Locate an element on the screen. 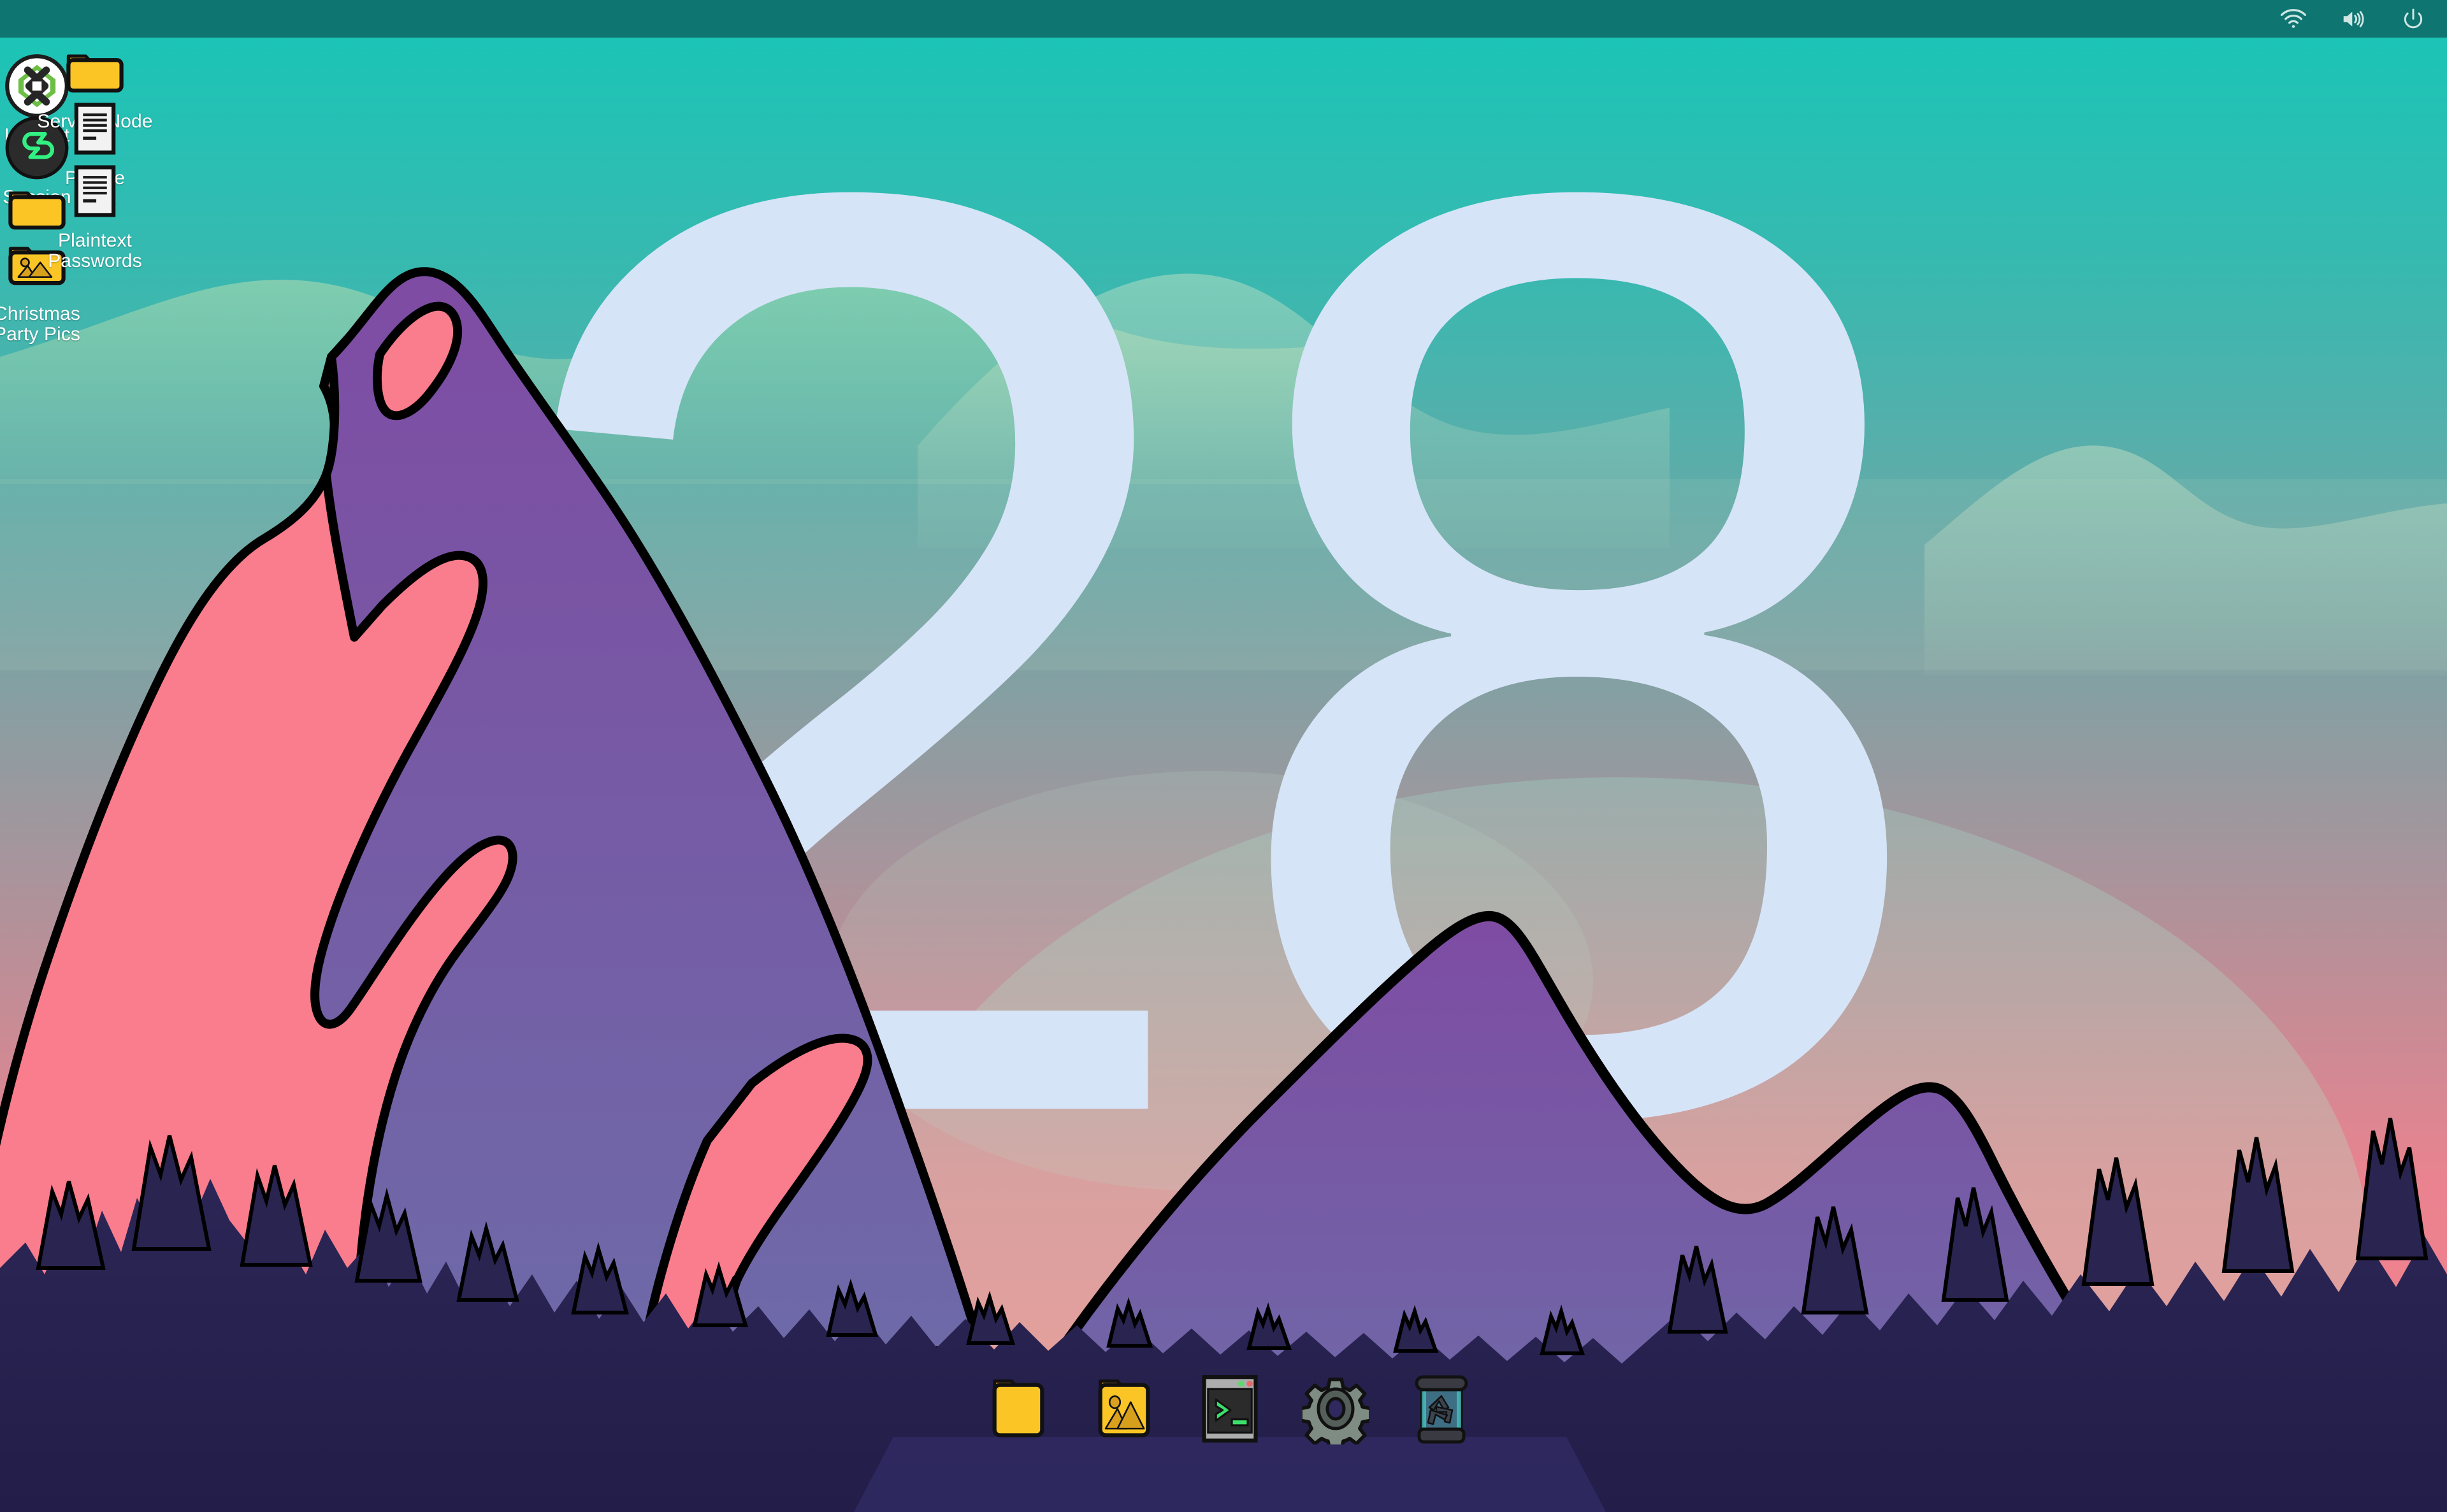 This screenshot has width=2447, height=1512. dock-trash is located at coordinates (1441, 1409).